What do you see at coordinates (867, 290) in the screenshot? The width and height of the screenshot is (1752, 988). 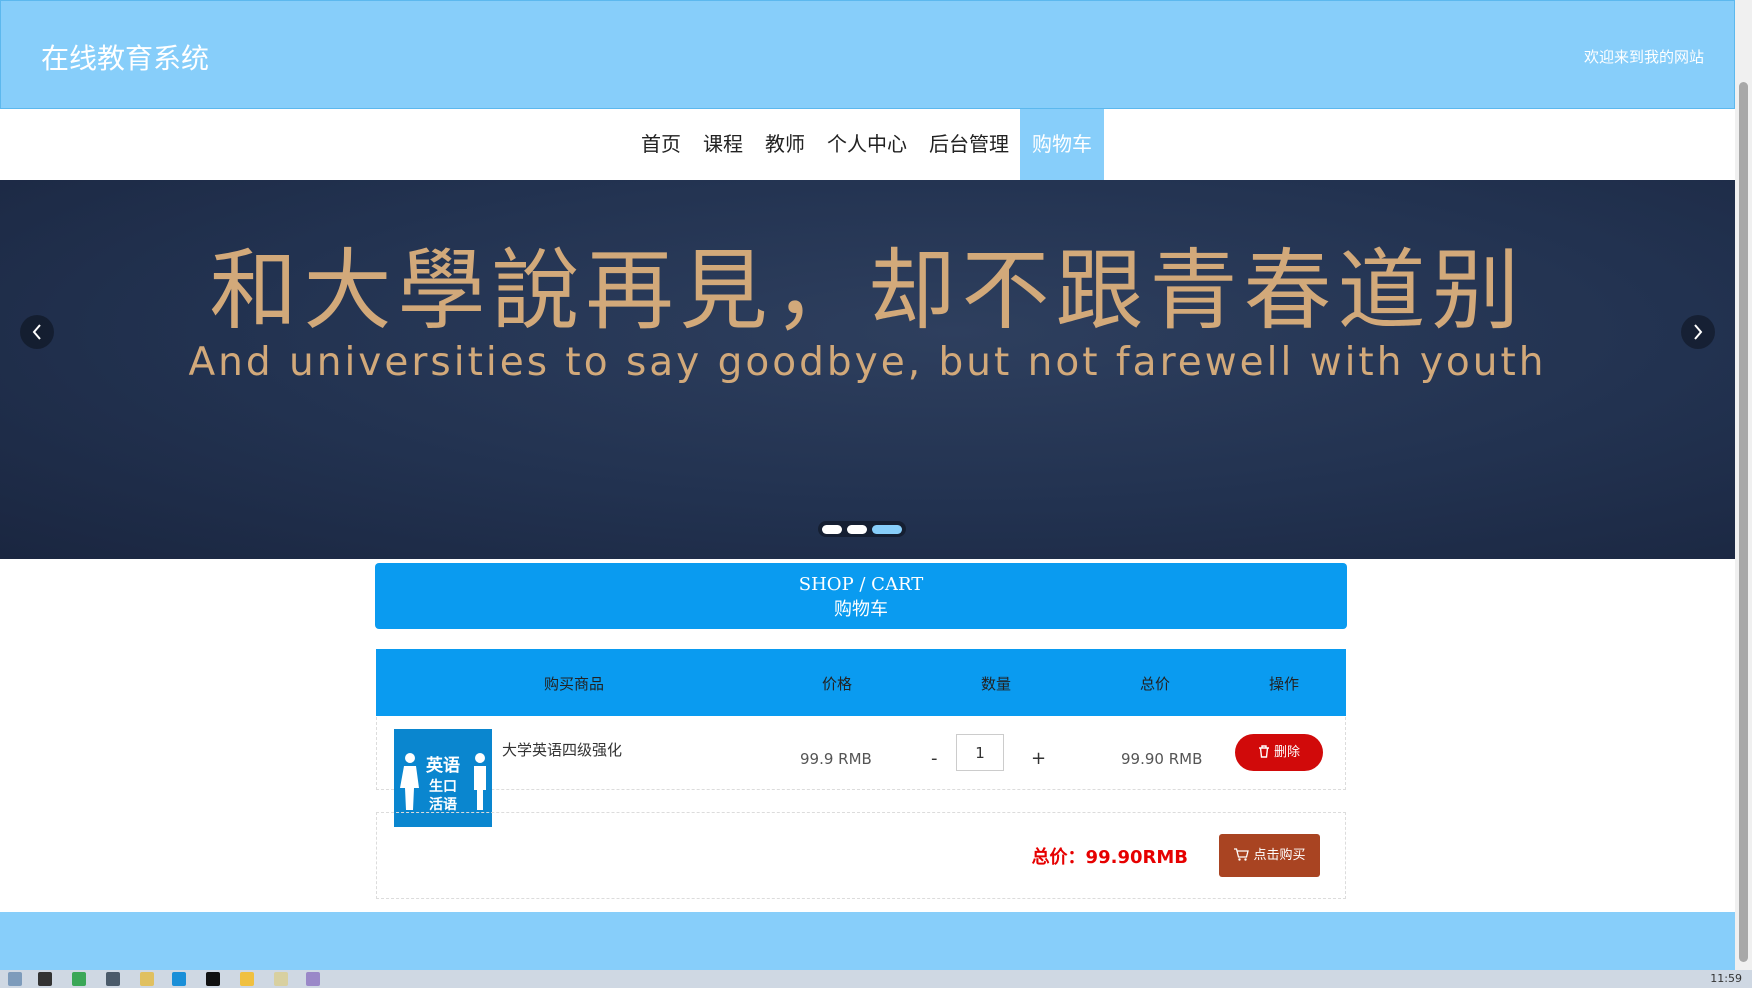 I see `carousel-title: 和大學說再見，却不跟青春道别` at bounding box center [867, 290].